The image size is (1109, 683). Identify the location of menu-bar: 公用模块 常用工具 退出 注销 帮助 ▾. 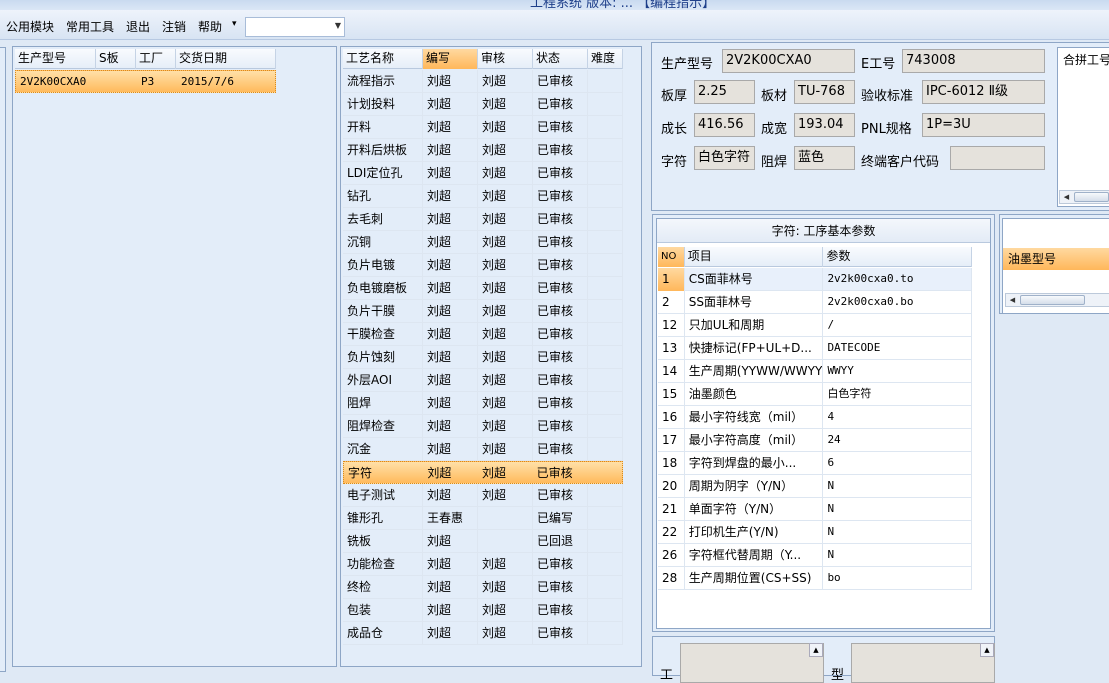
(554, 25).